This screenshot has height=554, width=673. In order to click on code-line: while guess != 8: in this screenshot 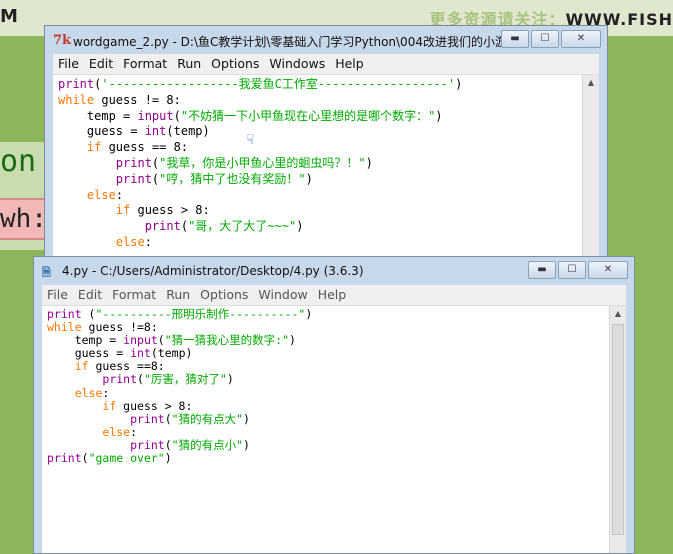, I will do `click(260, 101)`.